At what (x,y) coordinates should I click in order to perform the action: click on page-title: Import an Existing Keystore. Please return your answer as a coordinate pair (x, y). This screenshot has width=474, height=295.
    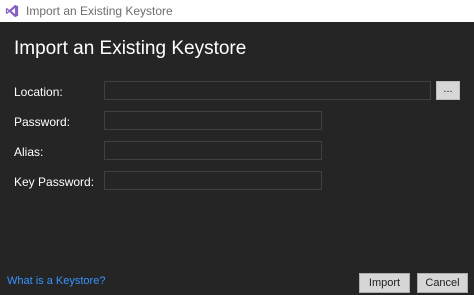
    Looking at the image, I should click on (130, 48).